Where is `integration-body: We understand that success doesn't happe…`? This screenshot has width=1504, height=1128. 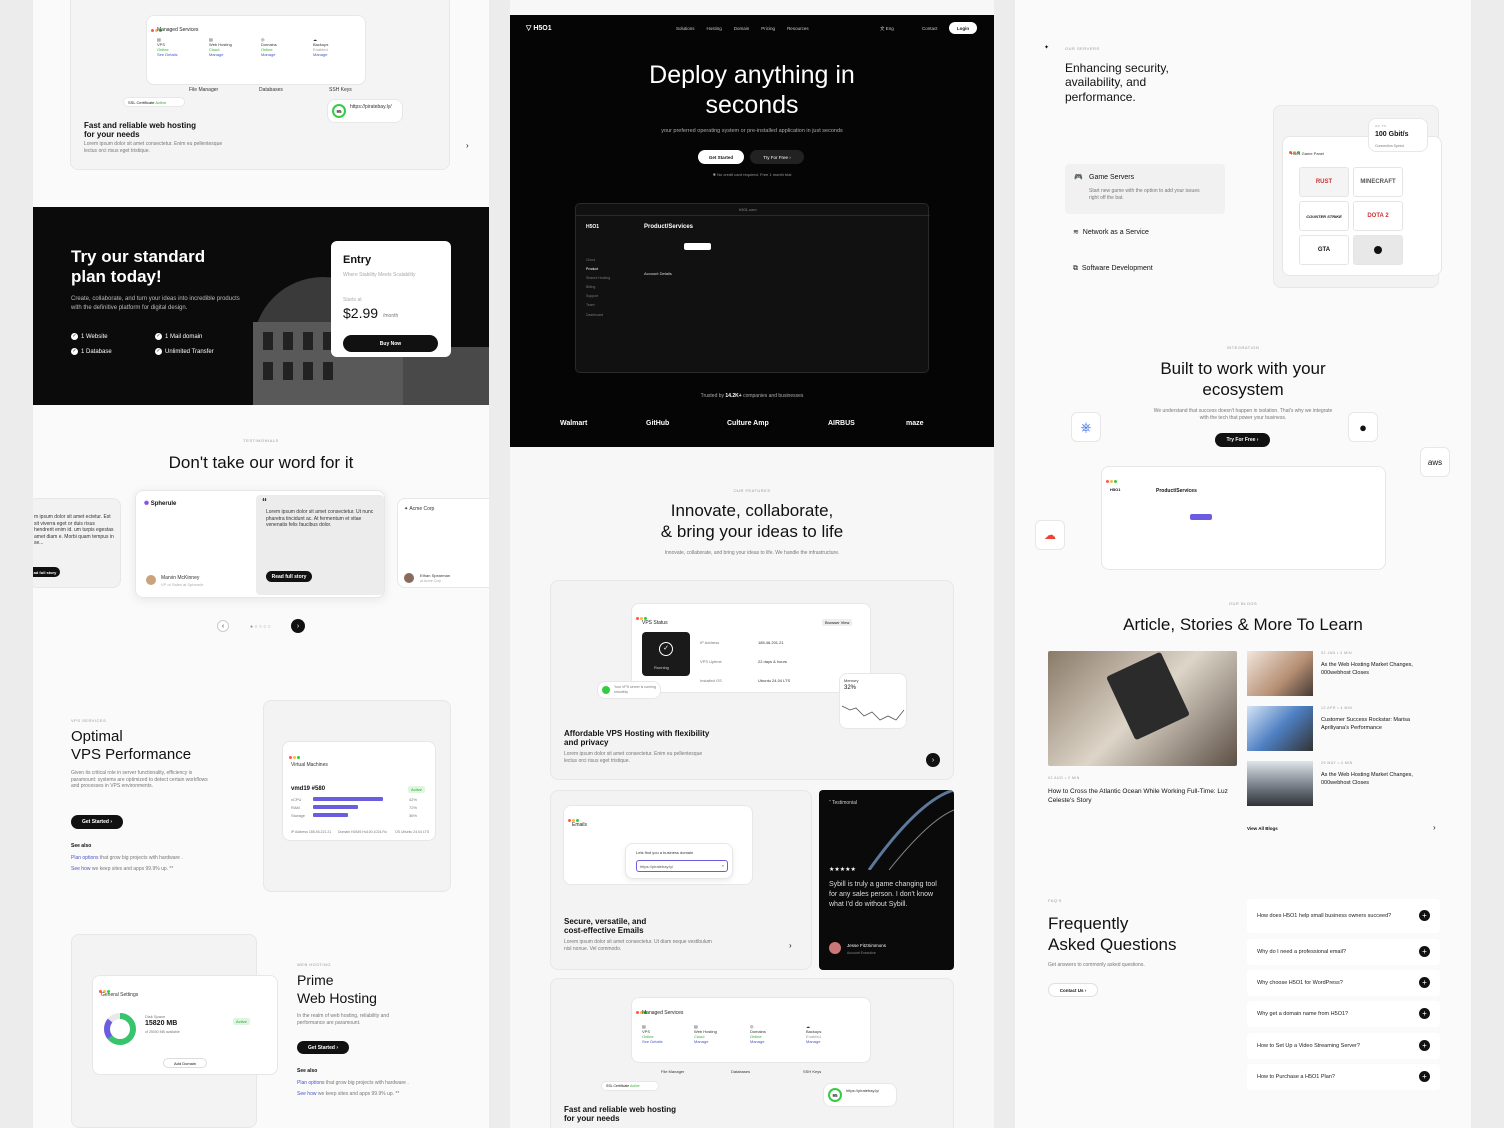 integration-body: We understand that success doesn't happe… is located at coordinates (1243, 414).